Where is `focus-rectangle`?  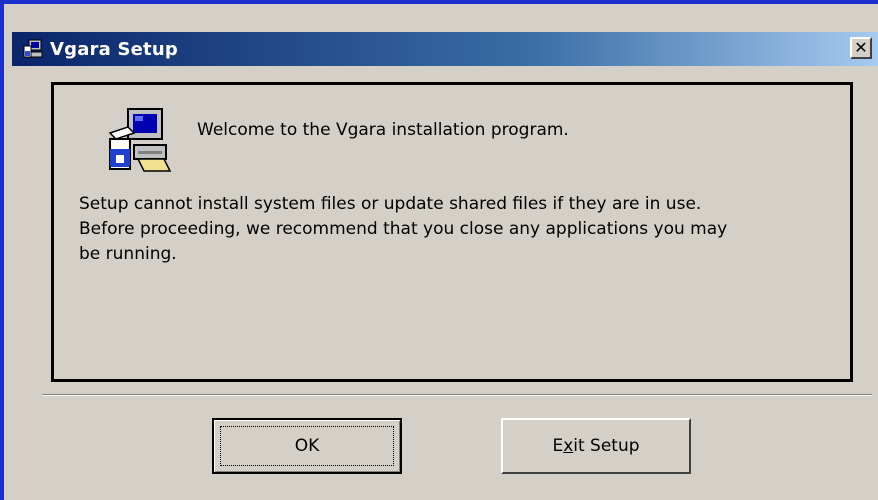 focus-rectangle is located at coordinates (307, 446).